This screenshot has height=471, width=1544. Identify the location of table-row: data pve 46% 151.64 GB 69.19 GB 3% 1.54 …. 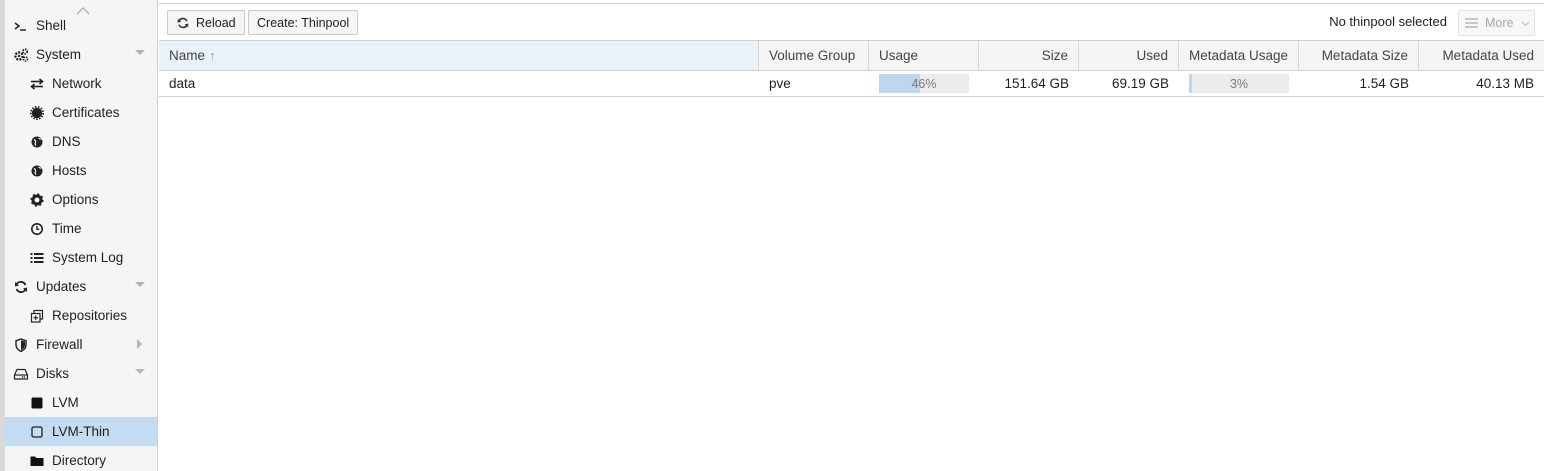
(851, 84).